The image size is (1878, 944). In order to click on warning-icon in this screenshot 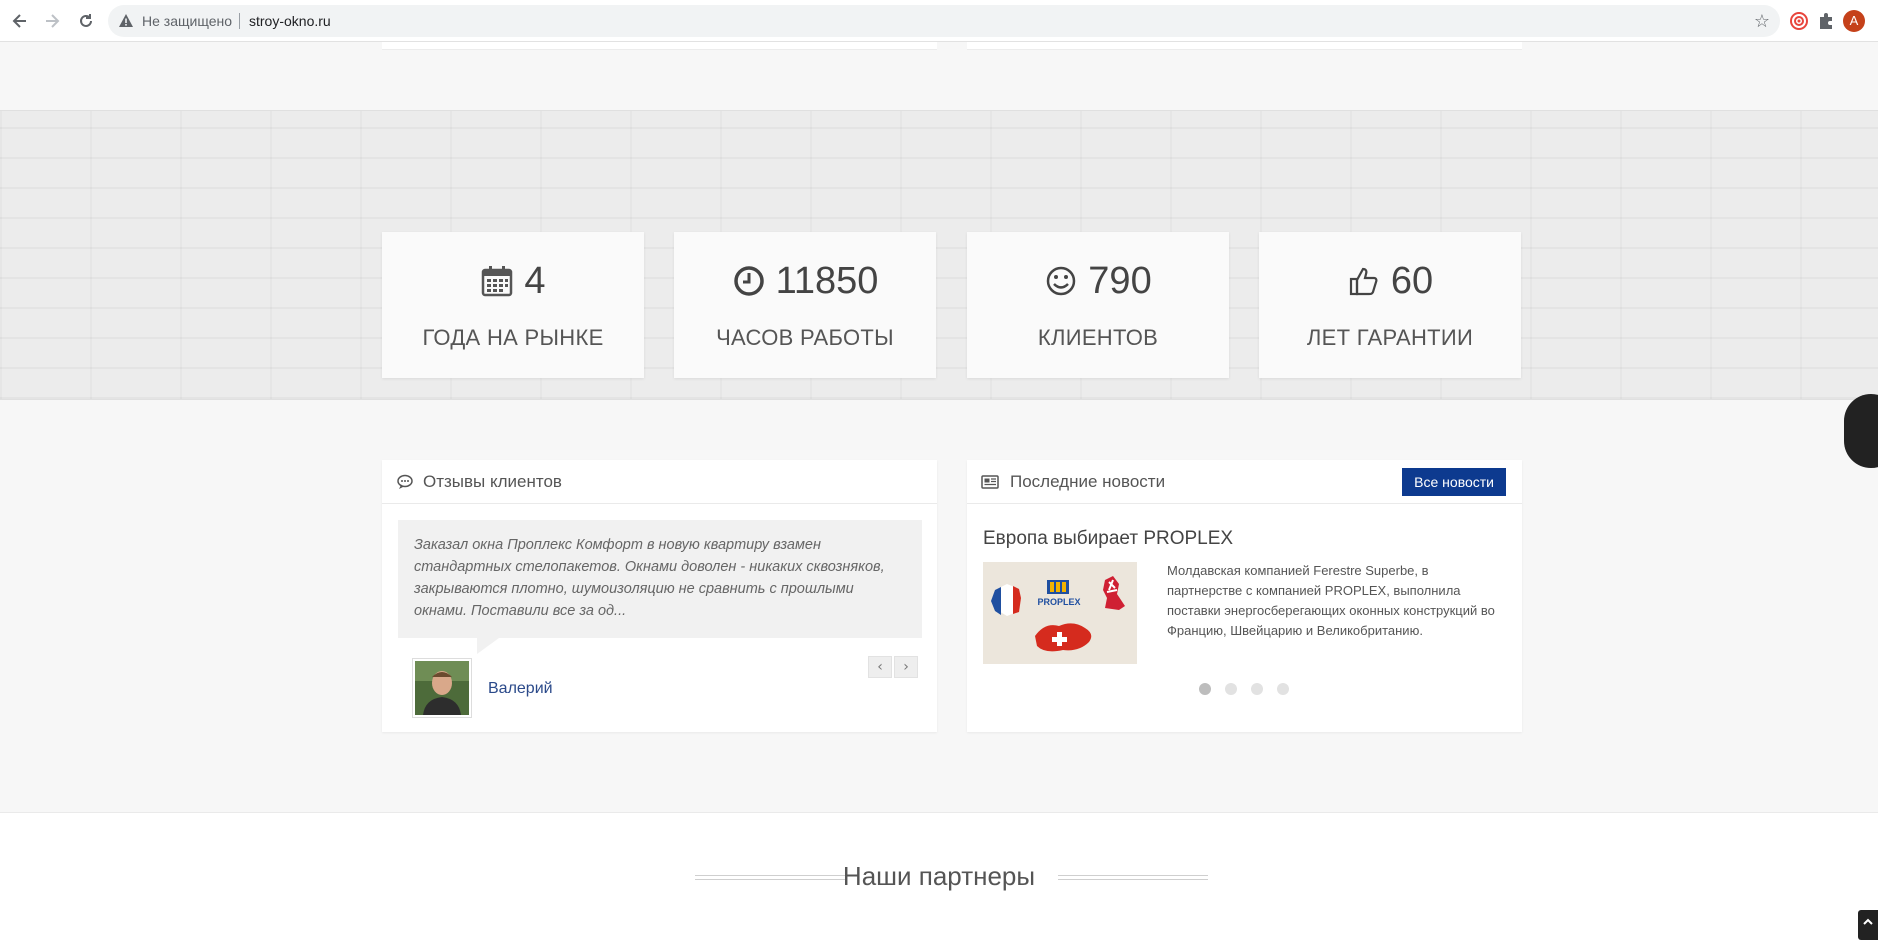, I will do `click(126, 20)`.